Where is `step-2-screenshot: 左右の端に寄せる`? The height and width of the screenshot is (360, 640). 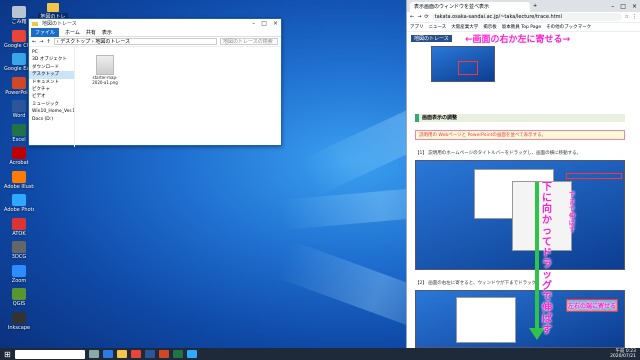
step-2-screenshot: 左右の端に寄せる is located at coordinates (520, 319).